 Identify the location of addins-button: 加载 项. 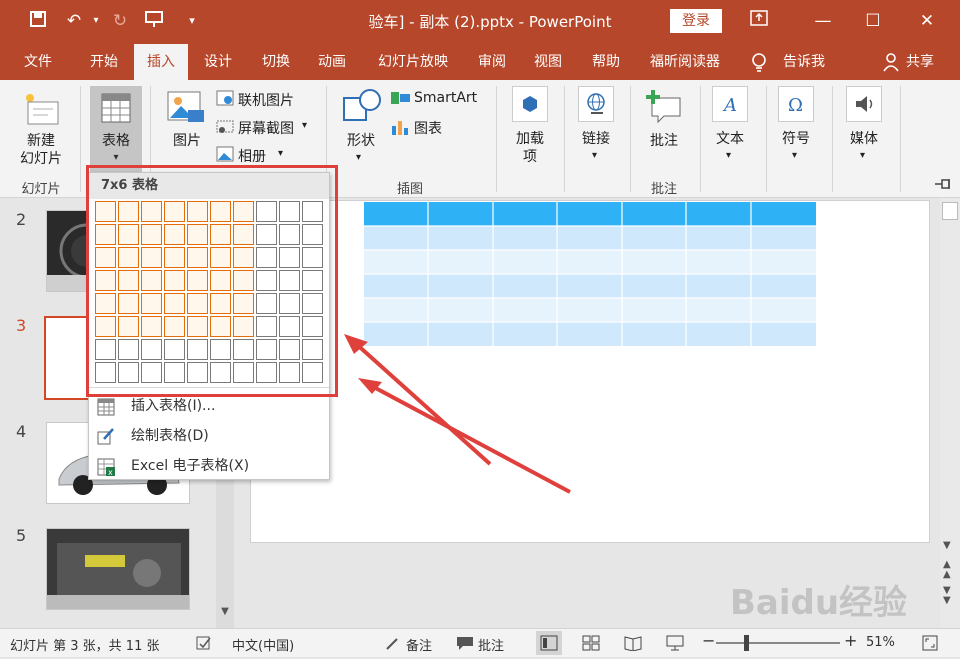
(530, 148).